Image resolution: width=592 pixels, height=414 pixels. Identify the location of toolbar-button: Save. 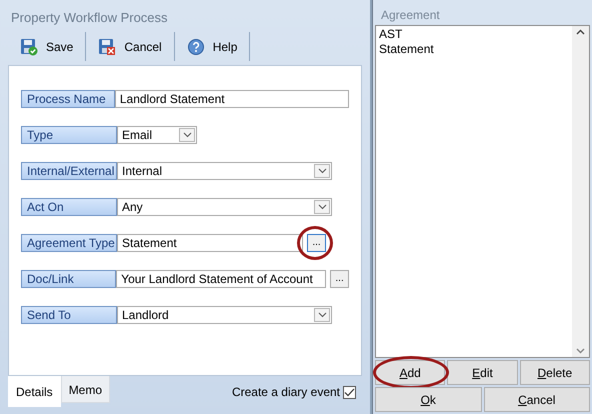
(47, 46).